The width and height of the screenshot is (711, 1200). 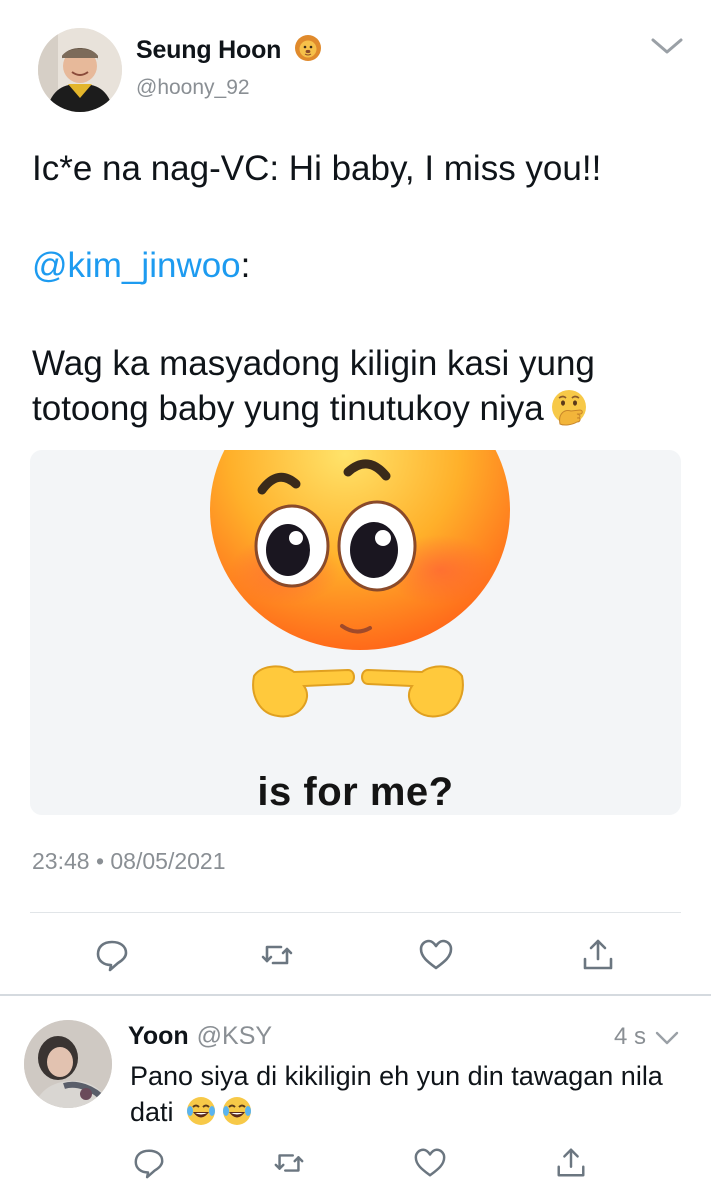 I want to click on author-name: Seung Hoon, so click(x=229, y=49).